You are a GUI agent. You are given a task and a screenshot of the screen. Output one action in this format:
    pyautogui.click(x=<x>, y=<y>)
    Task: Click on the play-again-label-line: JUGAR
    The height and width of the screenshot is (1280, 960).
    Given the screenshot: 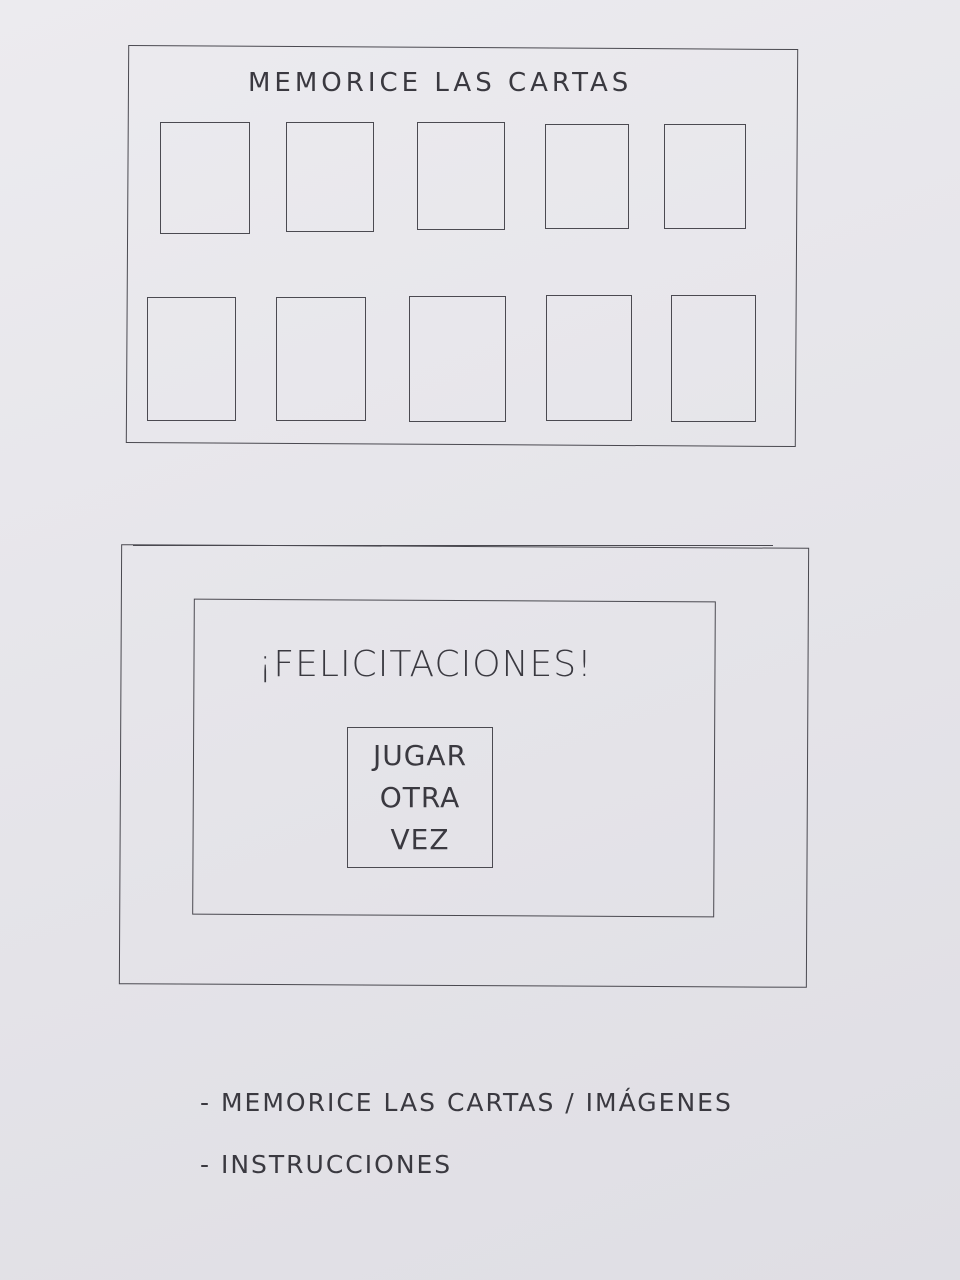 What is the action you would take?
    pyautogui.click(x=420, y=755)
    